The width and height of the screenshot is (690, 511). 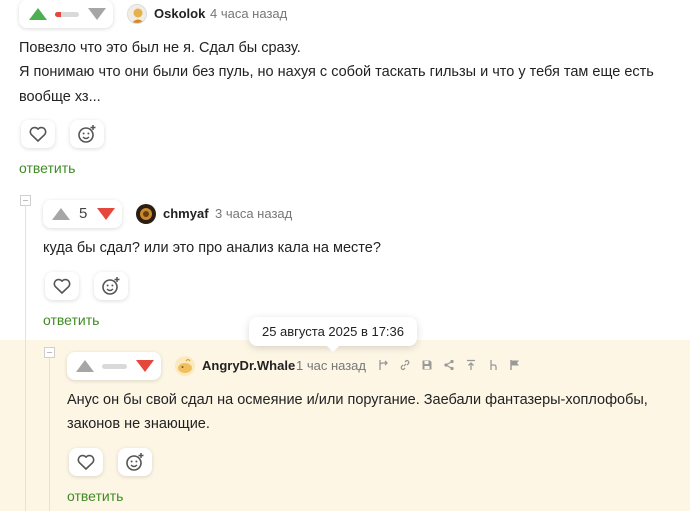 I want to click on comment-time: 1 час назад, so click(x=331, y=365).